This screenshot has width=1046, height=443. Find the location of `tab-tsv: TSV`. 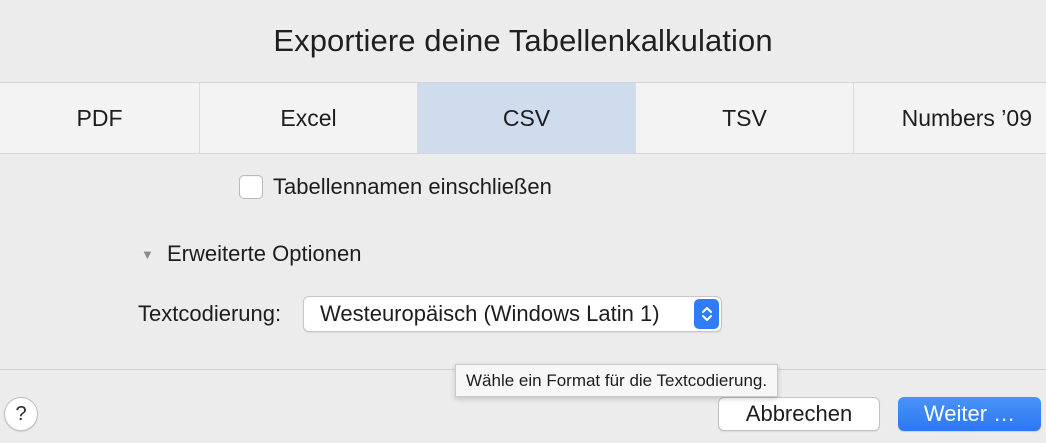

tab-tsv: TSV is located at coordinates (745, 118).